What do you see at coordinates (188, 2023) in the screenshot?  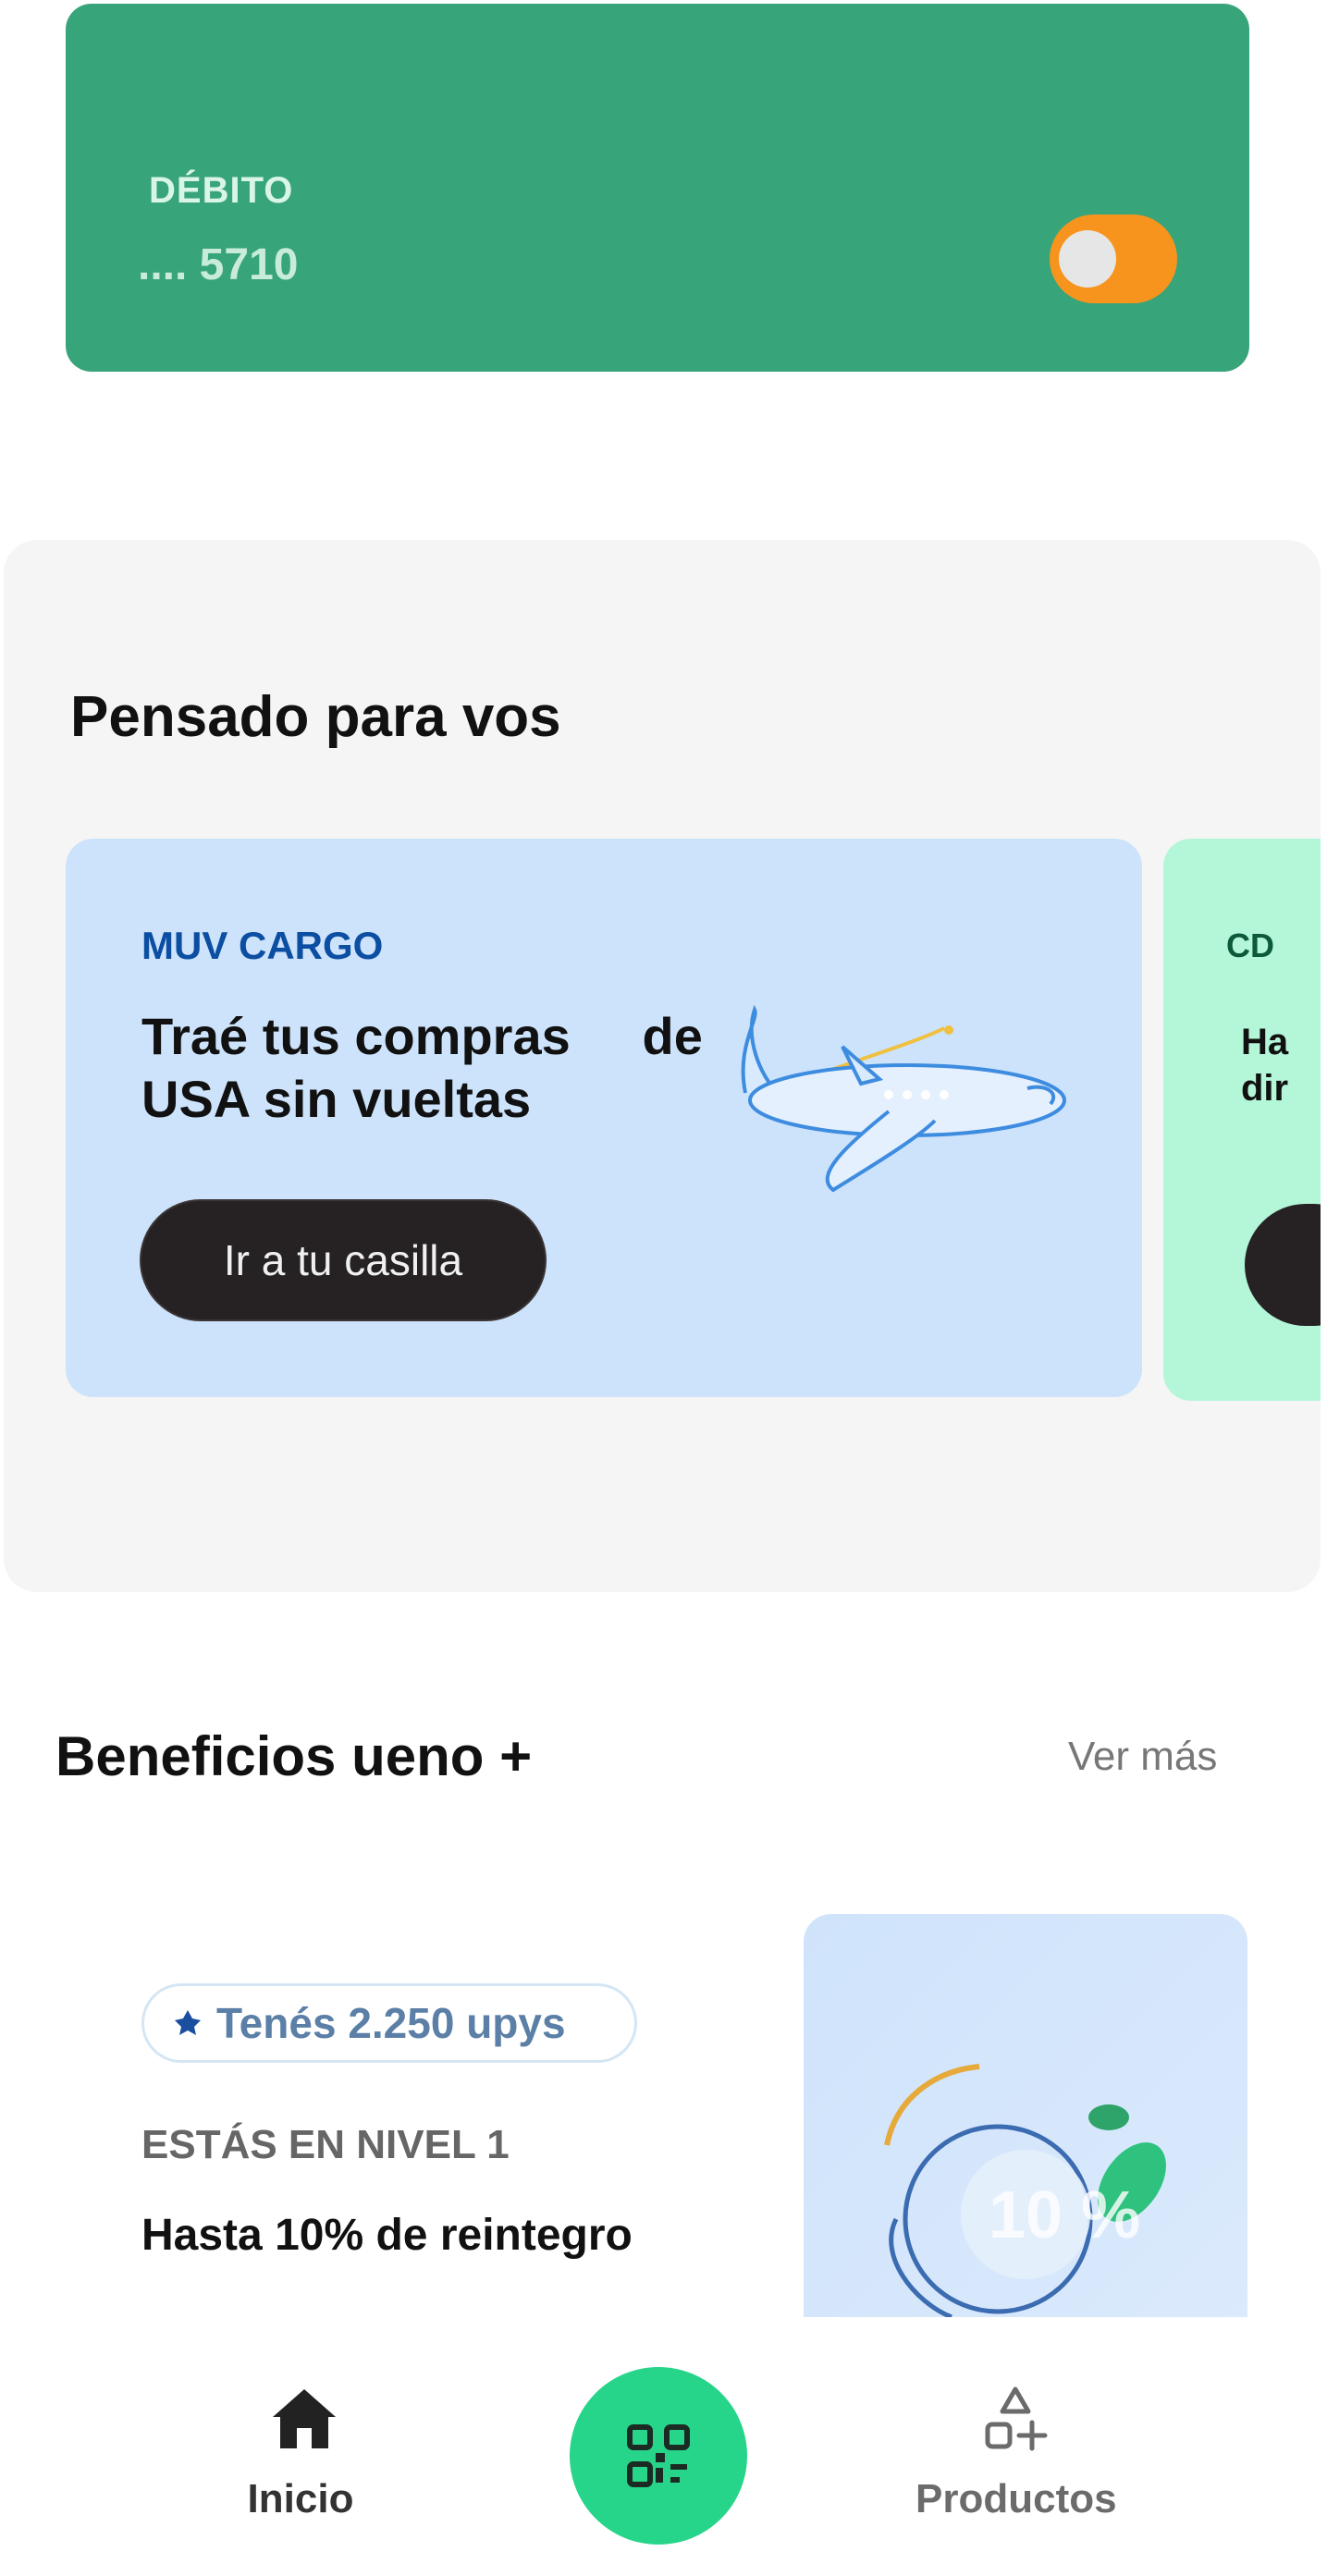 I see `upys-icon` at bounding box center [188, 2023].